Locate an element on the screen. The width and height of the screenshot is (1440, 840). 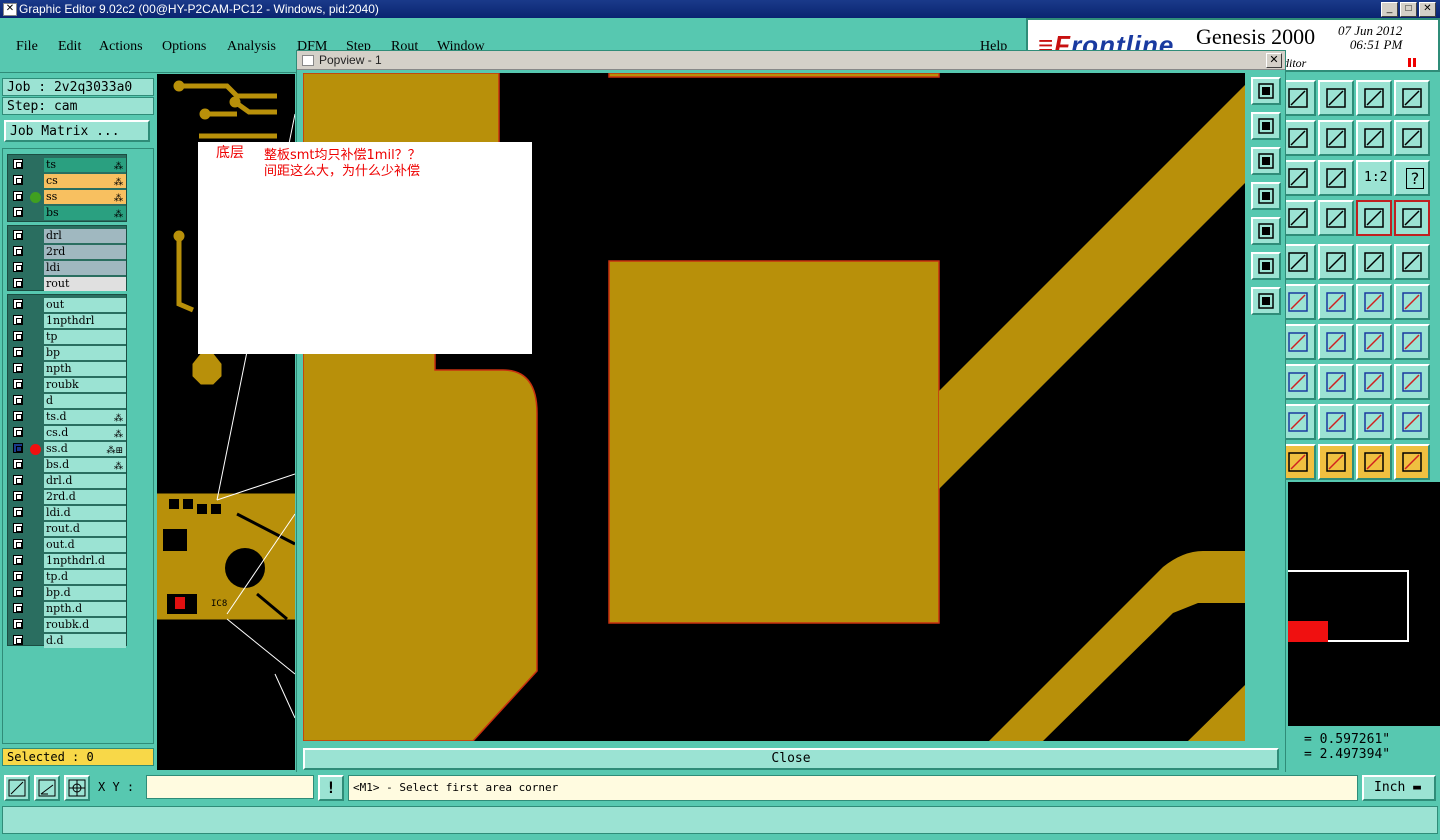
maximize-button: □ is located at coordinates (1408, 9).